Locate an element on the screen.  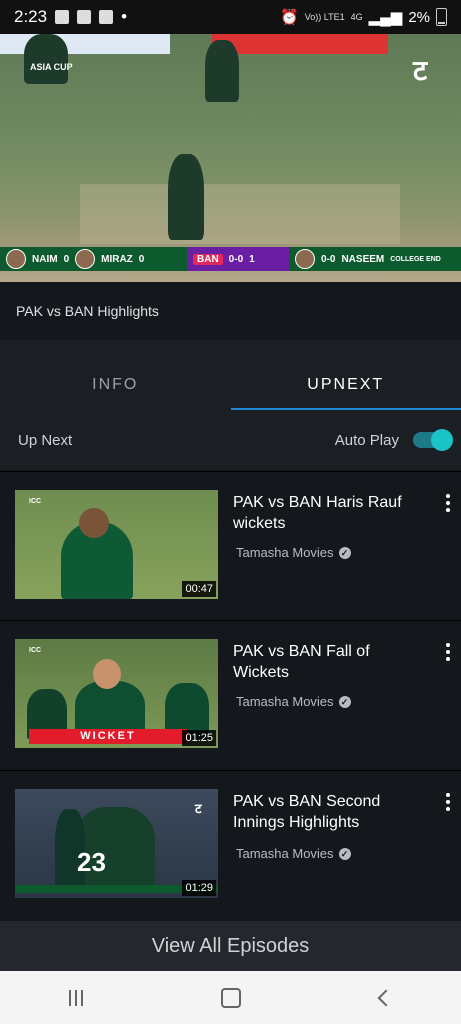
video-thumbnail: ICC 00:47 is located at coordinates (116, 544).